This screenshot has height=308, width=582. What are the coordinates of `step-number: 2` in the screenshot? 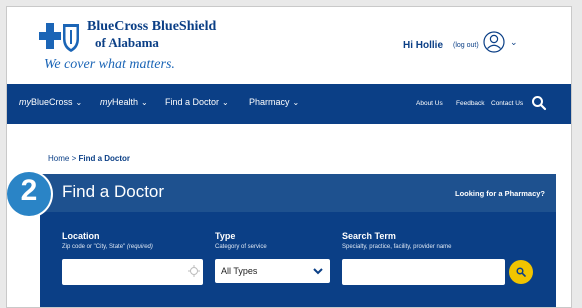 It's located at (29, 190).